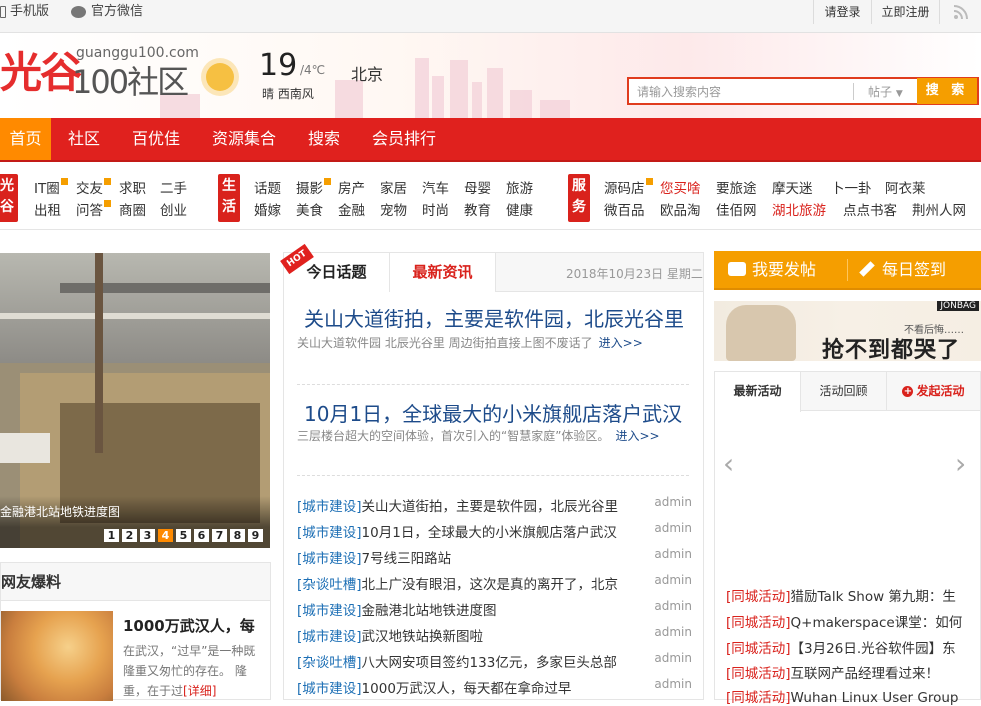 The width and height of the screenshot is (981, 706). Describe the element at coordinates (960, 12) in the screenshot. I see `rss-icon` at that location.